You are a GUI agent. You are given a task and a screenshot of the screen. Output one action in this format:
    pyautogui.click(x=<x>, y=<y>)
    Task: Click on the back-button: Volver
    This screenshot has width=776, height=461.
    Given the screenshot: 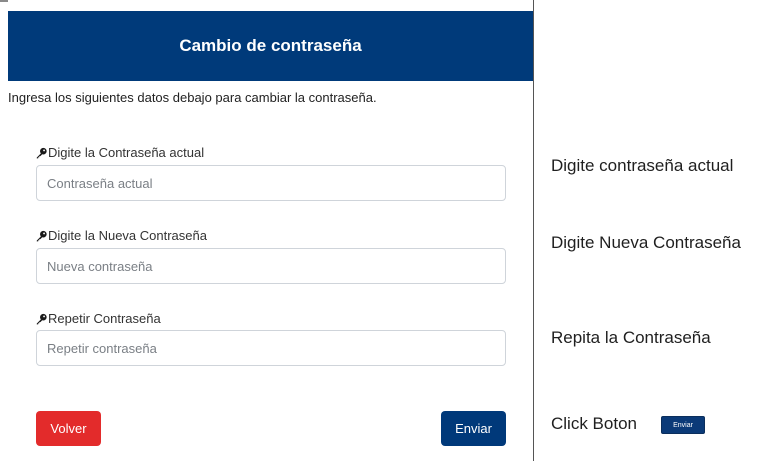 What is the action you would take?
    pyautogui.click(x=68, y=428)
    